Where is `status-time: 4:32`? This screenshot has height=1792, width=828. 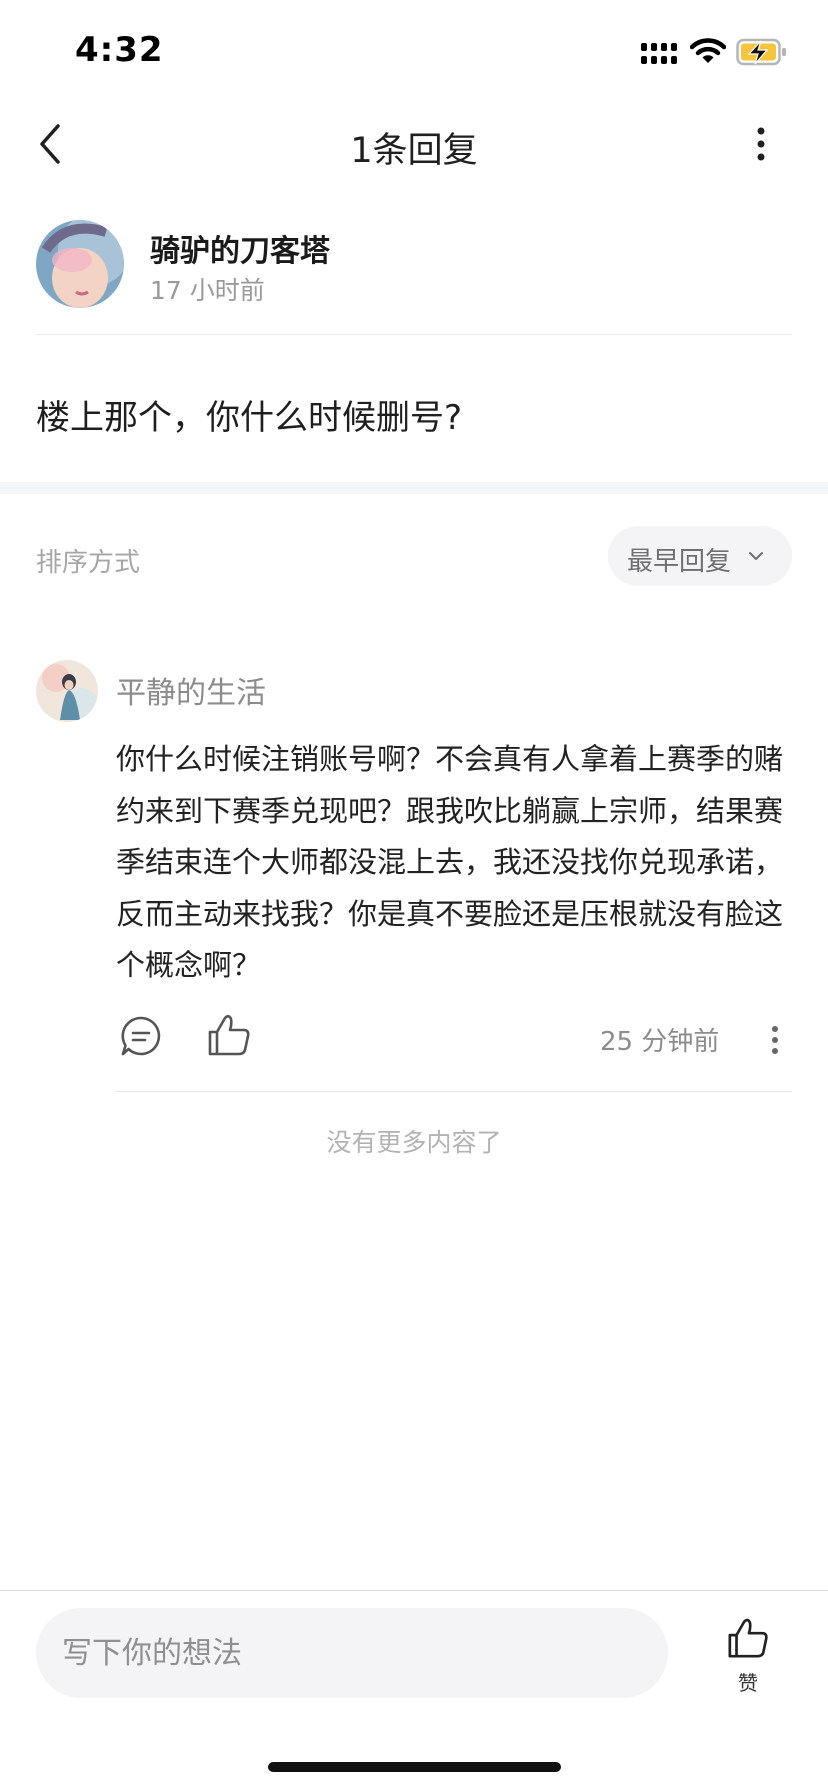
status-time: 4:32 is located at coordinates (119, 50).